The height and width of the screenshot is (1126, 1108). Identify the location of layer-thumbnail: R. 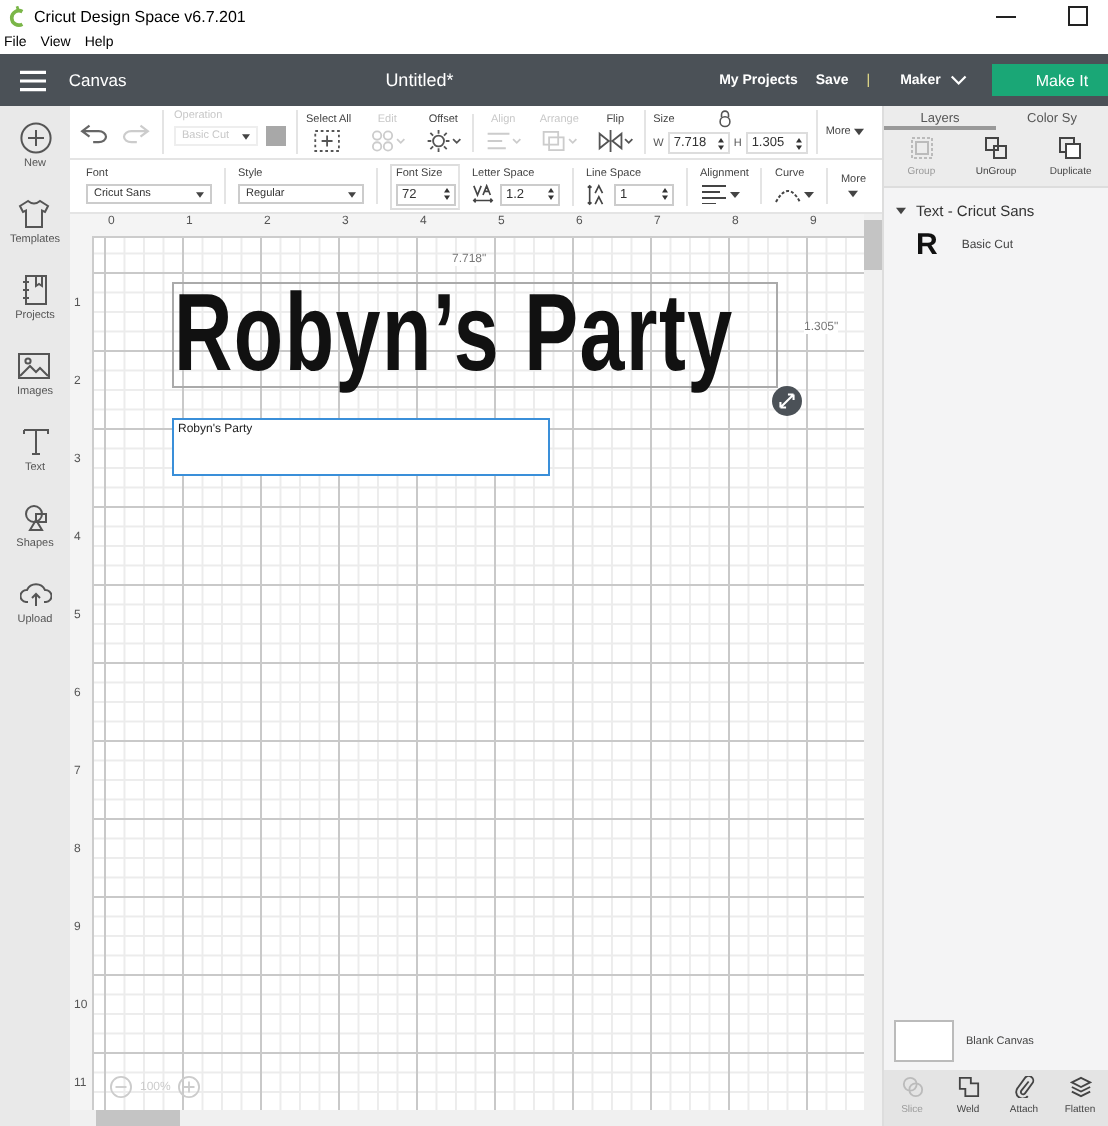
(927, 245).